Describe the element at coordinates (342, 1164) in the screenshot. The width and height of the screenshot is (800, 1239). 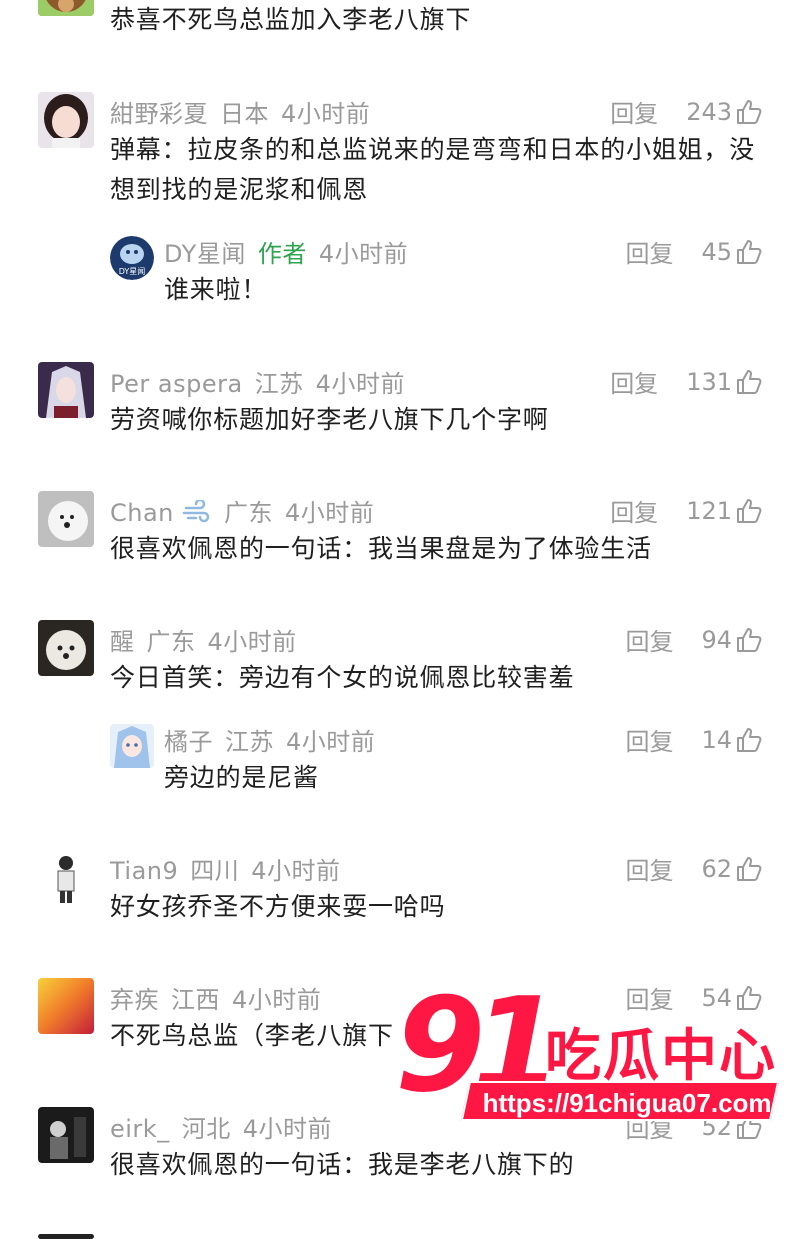
I see `comment-text: 很喜欢佩恩的一句话：我是李老八旗下的` at that location.